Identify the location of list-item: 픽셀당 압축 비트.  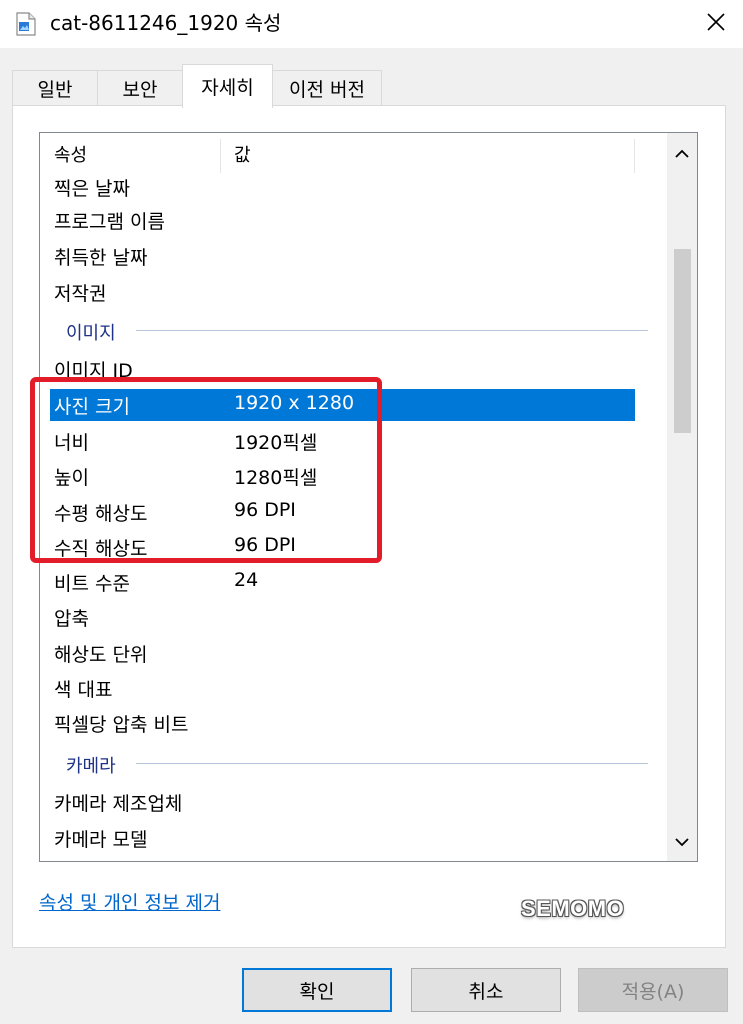
(353, 722).